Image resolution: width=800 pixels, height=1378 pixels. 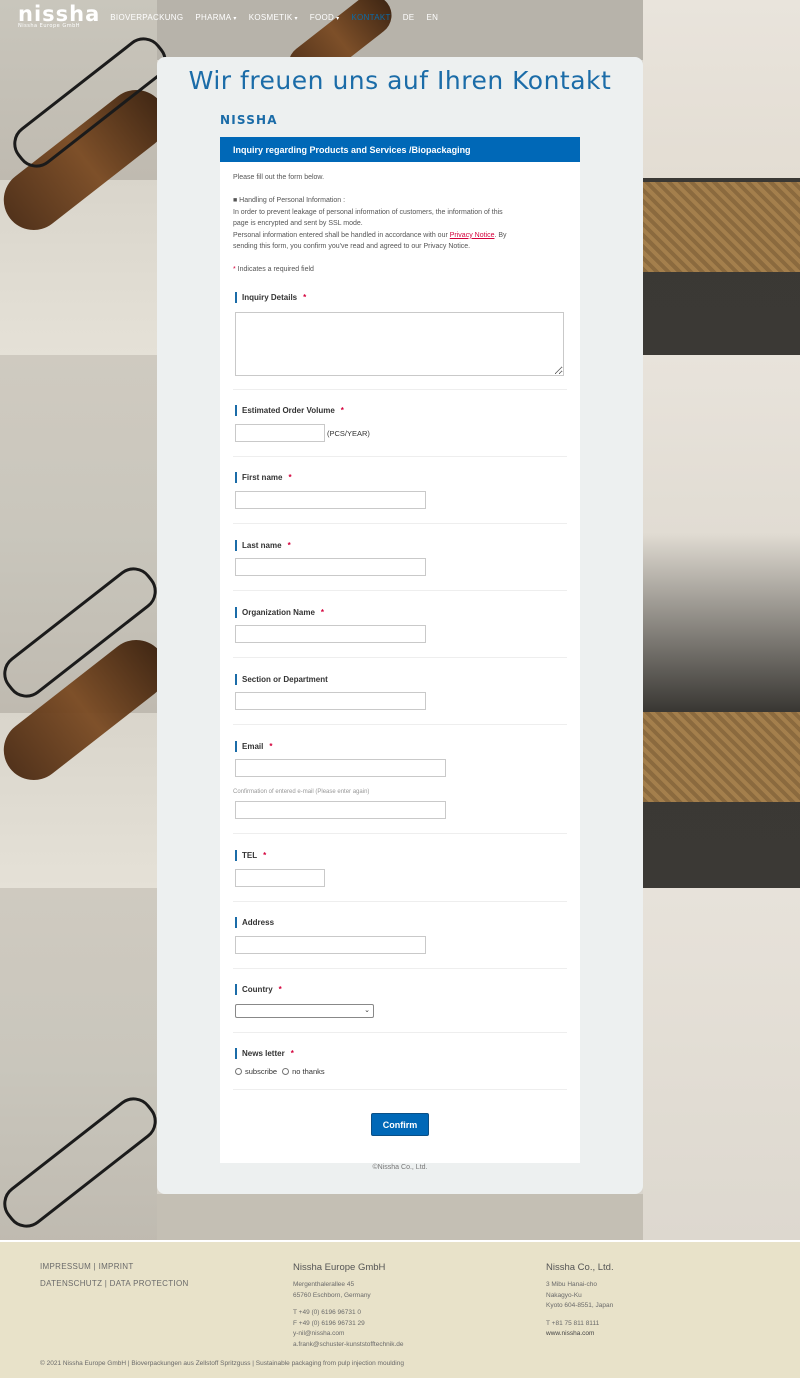 What do you see at coordinates (332, 1295) in the screenshot?
I see `footer-address-line: 65760 Eschborn, Germany` at bounding box center [332, 1295].